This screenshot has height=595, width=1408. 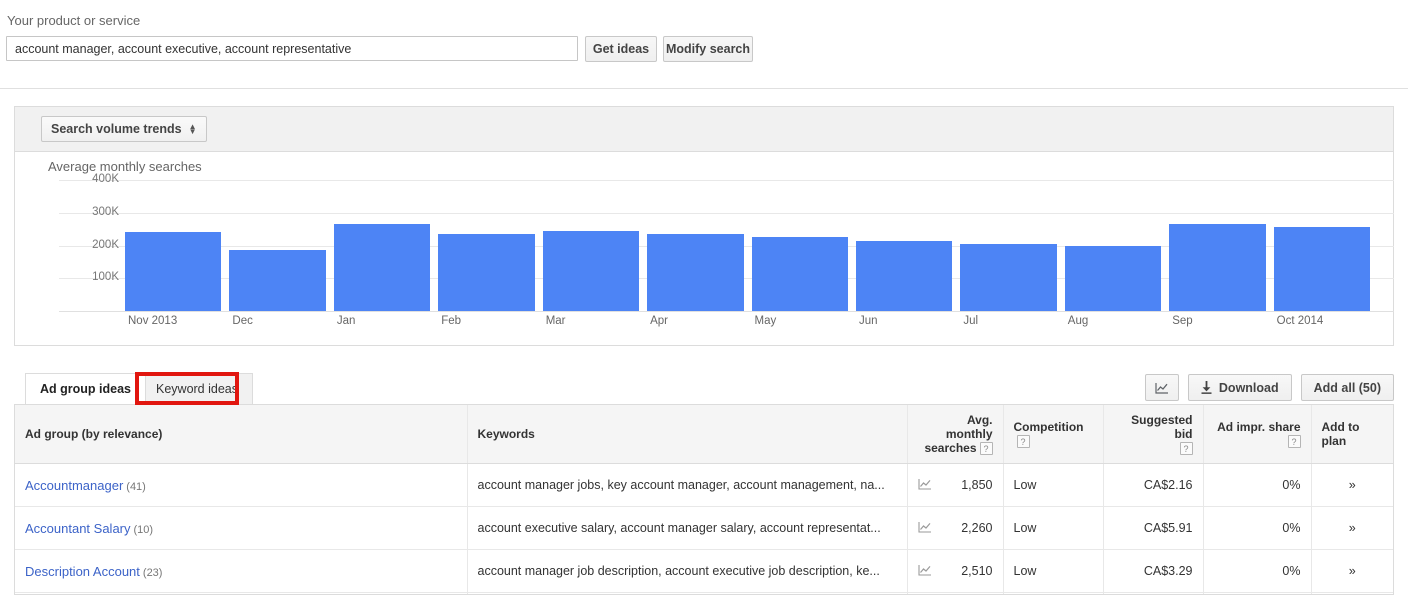 I want to click on x-axis-tick-label: Jan, so click(x=346, y=321).